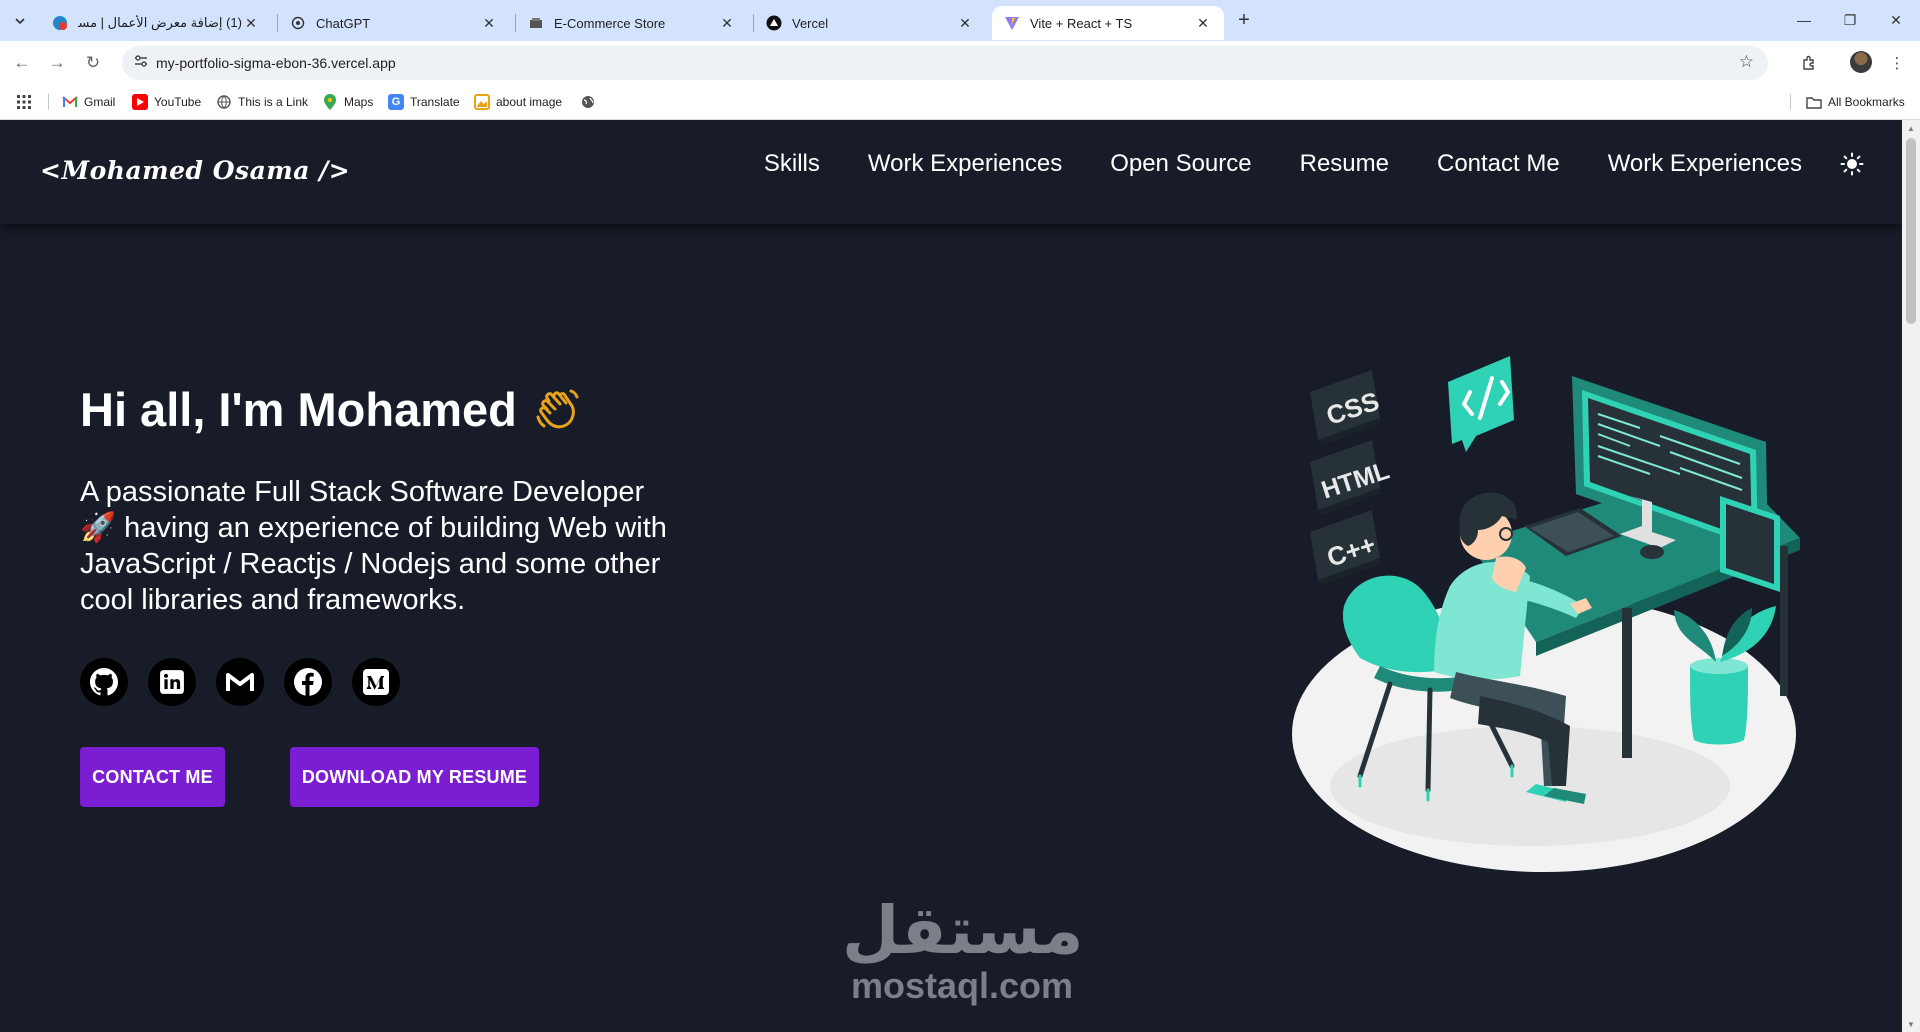 This screenshot has height=1032, width=1920. I want to click on site-logo: <Mohamed Osama />, so click(195, 170).